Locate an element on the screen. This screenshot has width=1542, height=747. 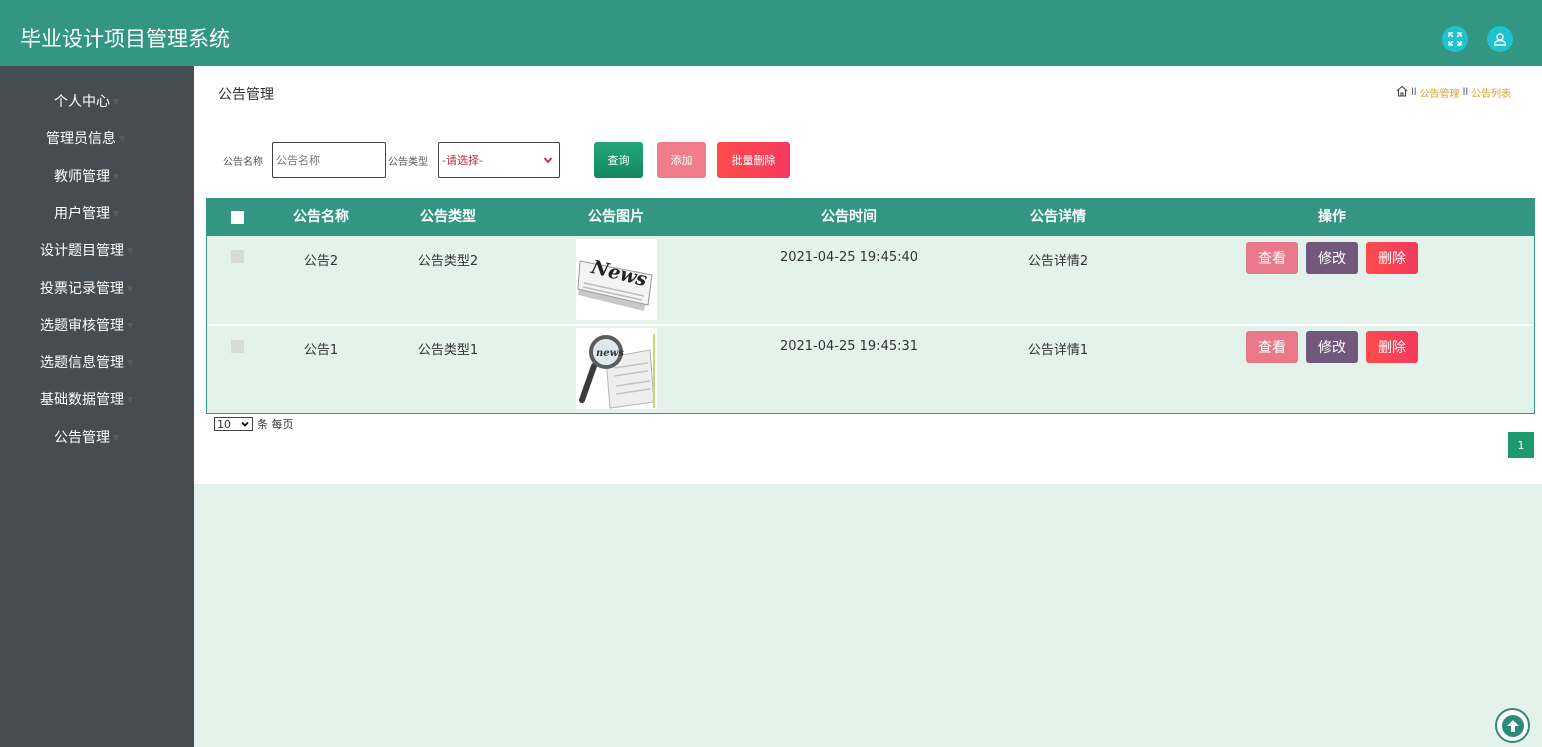
breadcrumb: ll 公告管理 ll 公告列表 is located at coordinates (1453, 92).